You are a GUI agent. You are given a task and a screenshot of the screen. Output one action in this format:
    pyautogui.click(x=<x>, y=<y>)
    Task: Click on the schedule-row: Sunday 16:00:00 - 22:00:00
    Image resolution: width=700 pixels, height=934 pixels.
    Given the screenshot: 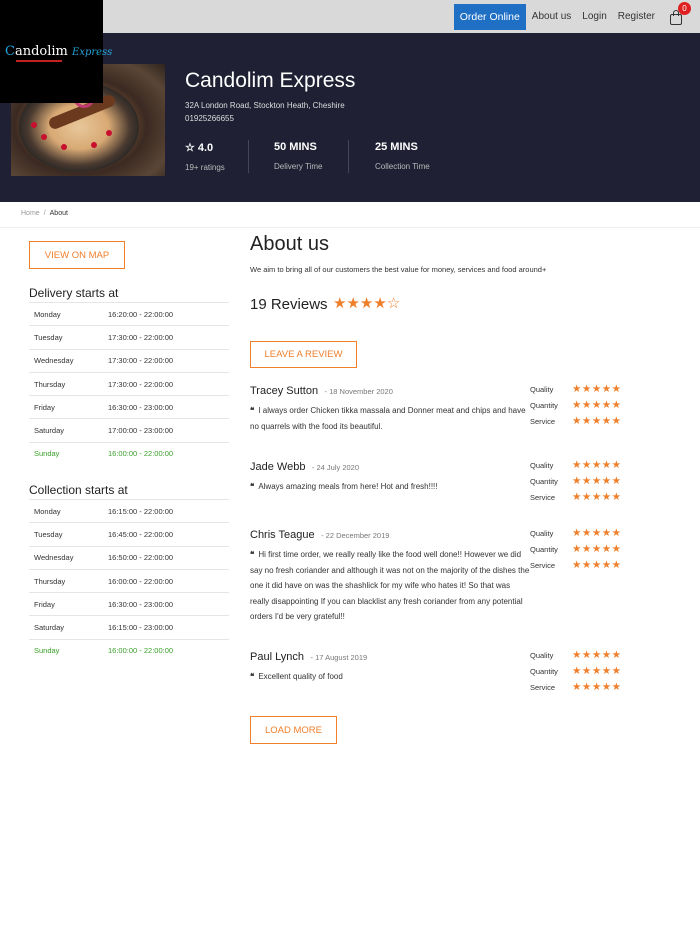 What is the action you would take?
    pyautogui.click(x=129, y=650)
    